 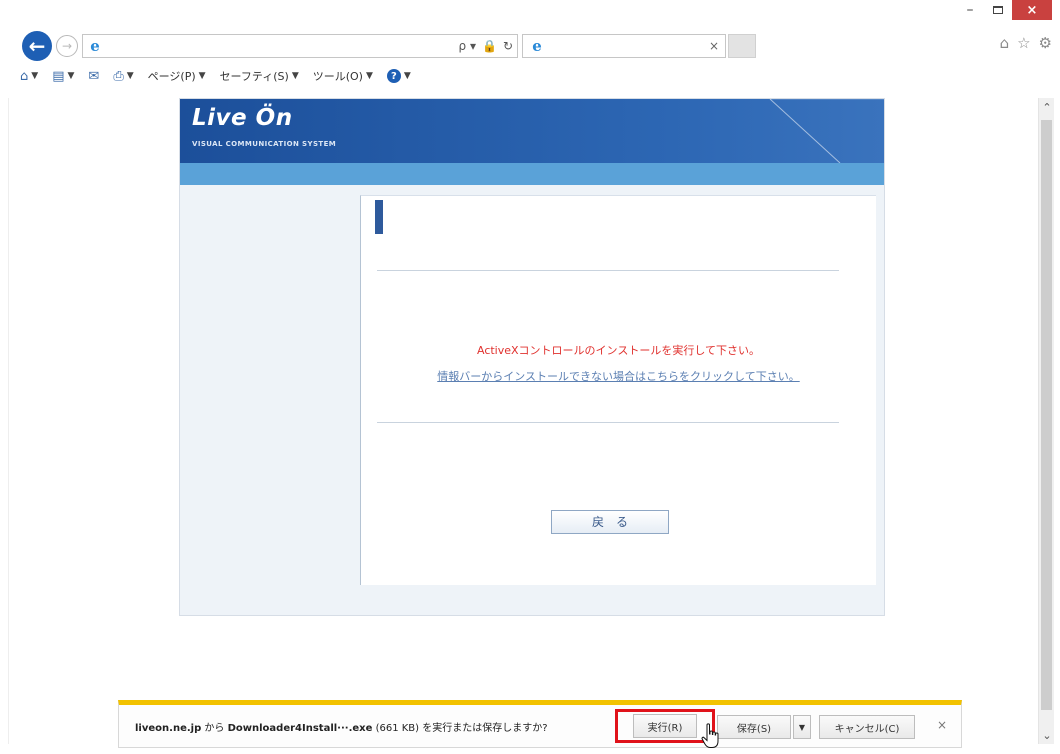 What do you see at coordinates (379, 217) in the screenshot?
I see `title-marker` at bounding box center [379, 217].